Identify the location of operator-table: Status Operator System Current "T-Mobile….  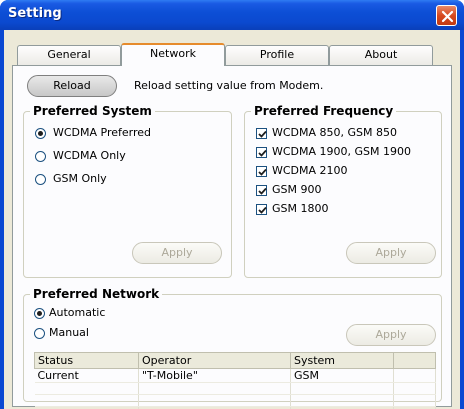
(235, 380).